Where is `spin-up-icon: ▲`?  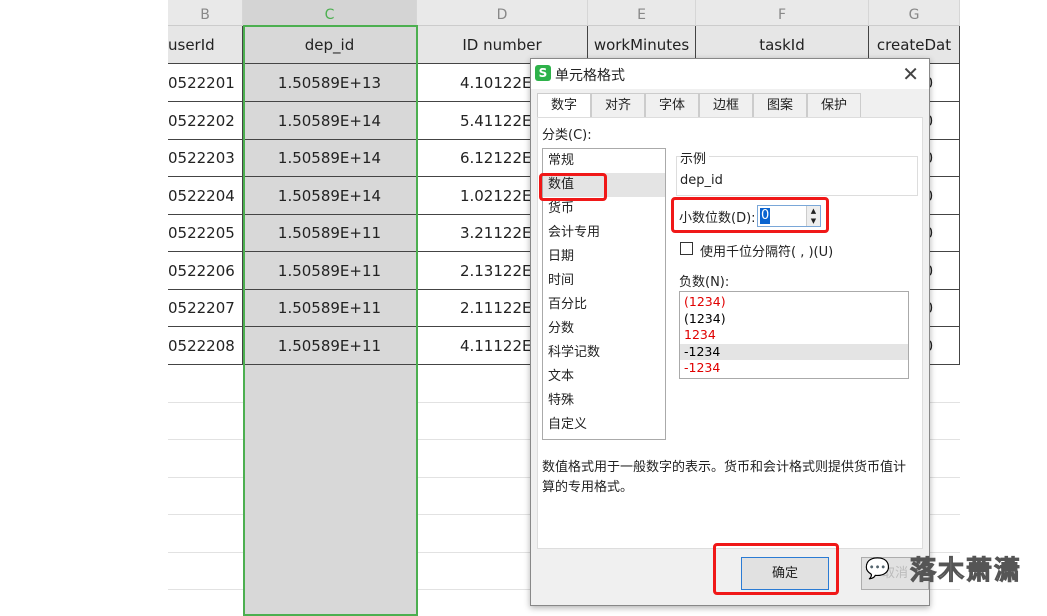 spin-up-icon: ▲ is located at coordinates (813, 211).